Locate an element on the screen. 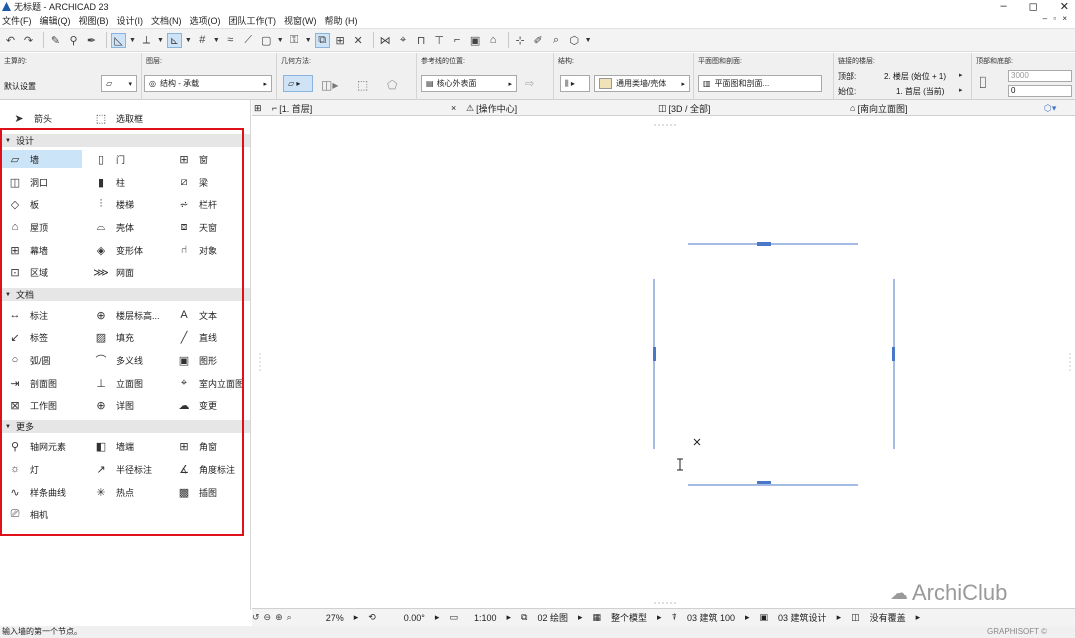 Image resolution: width=1075 pixels, height=638 pixels. material-swatch is located at coordinates (605, 83).